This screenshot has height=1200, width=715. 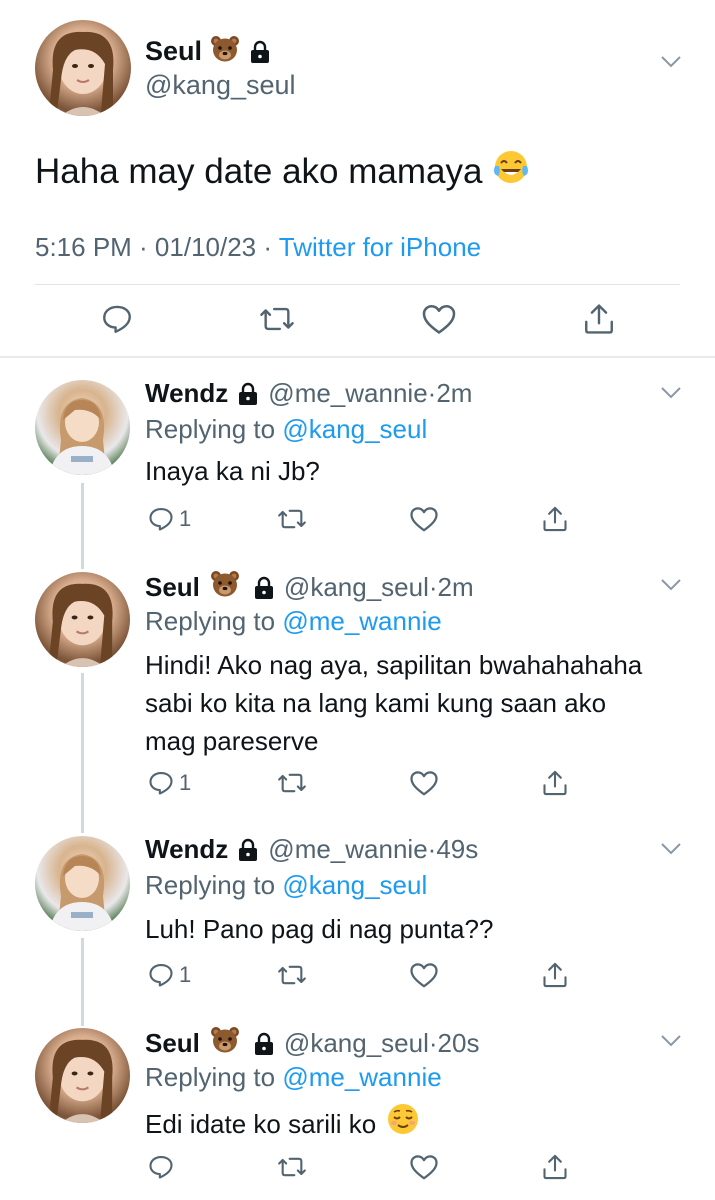 What do you see at coordinates (261, 1124) in the screenshot?
I see `reply-text-body: Edi idate ko sarili ko` at bounding box center [261, 1124].